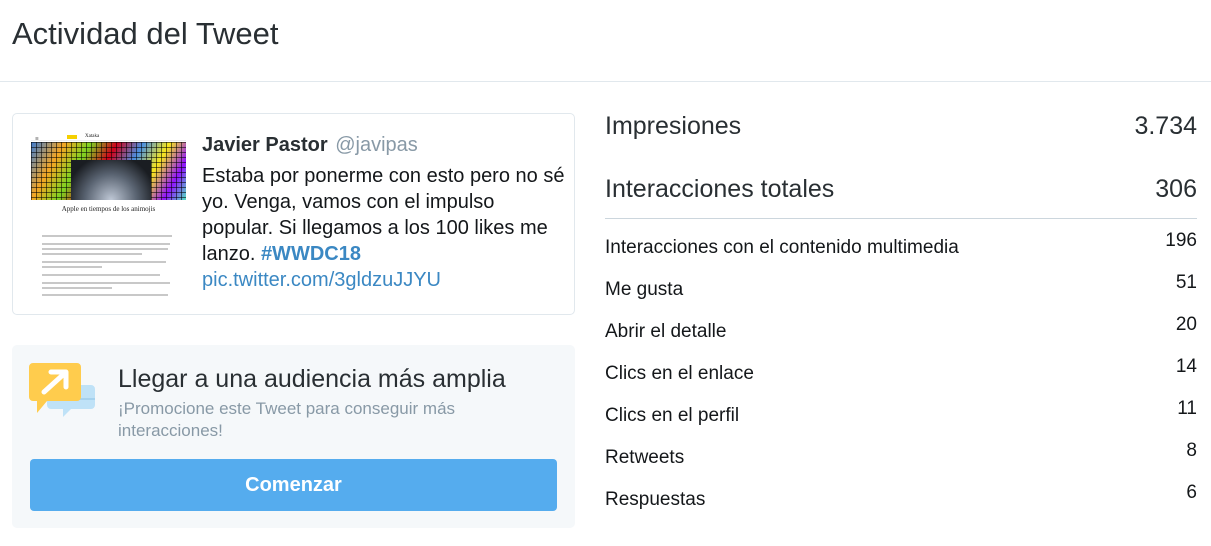 Image resolution: width=1211 pixels, height=546 pixels. What do you see at coordinates (384, 280) in the screenshot?
I see `tweet-media-link: pic.twitter.com/3gldzuJJYU` at bounding box center [384, 280].